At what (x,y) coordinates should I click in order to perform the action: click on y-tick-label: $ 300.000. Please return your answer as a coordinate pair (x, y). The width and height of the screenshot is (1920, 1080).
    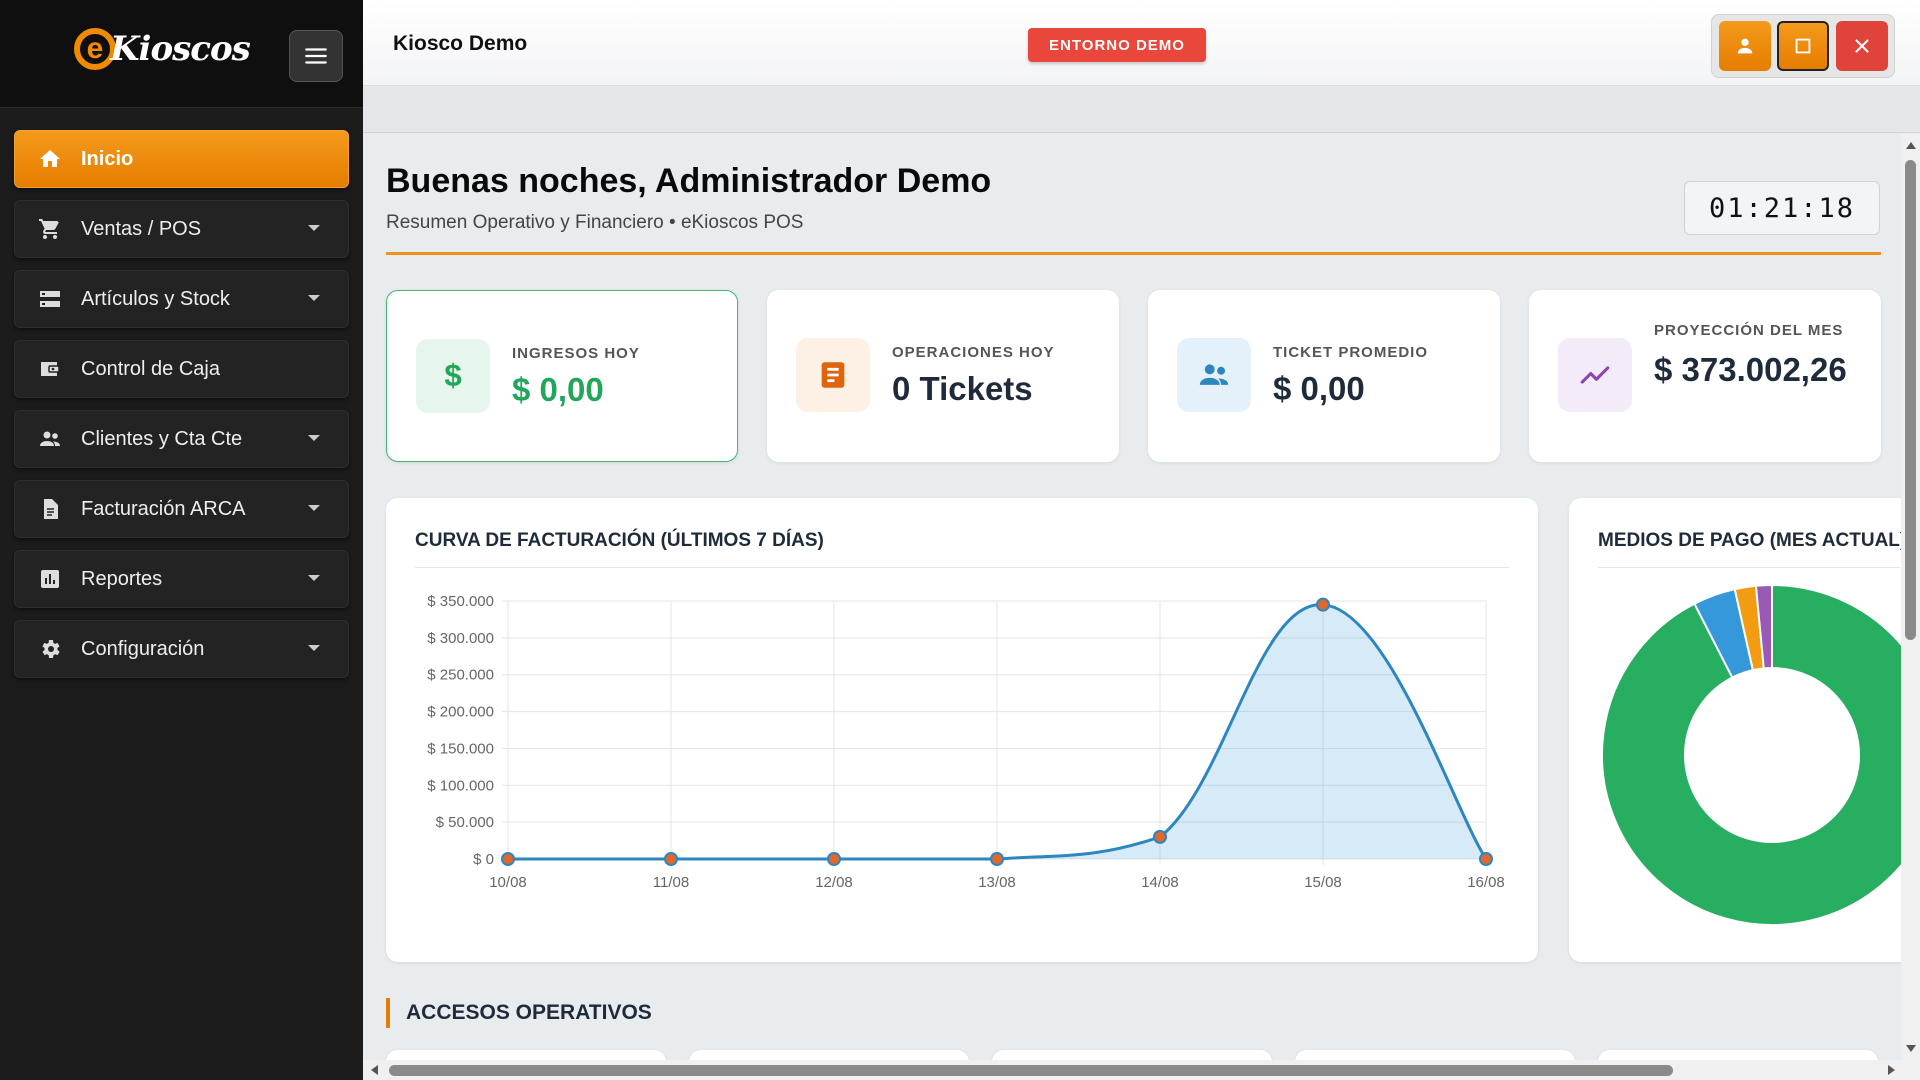
    Looking at the image, I should click on (460, 638).